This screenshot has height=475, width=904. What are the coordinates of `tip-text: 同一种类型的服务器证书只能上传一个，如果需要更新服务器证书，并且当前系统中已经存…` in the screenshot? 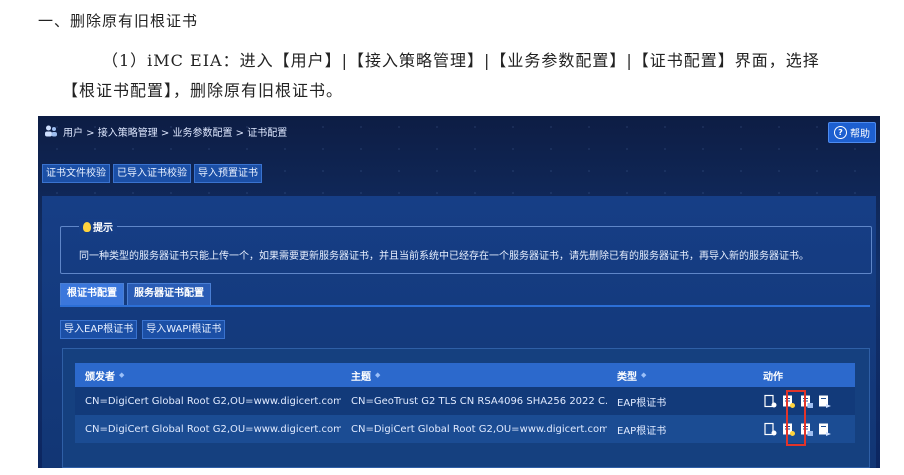 It's located at (444, 256).